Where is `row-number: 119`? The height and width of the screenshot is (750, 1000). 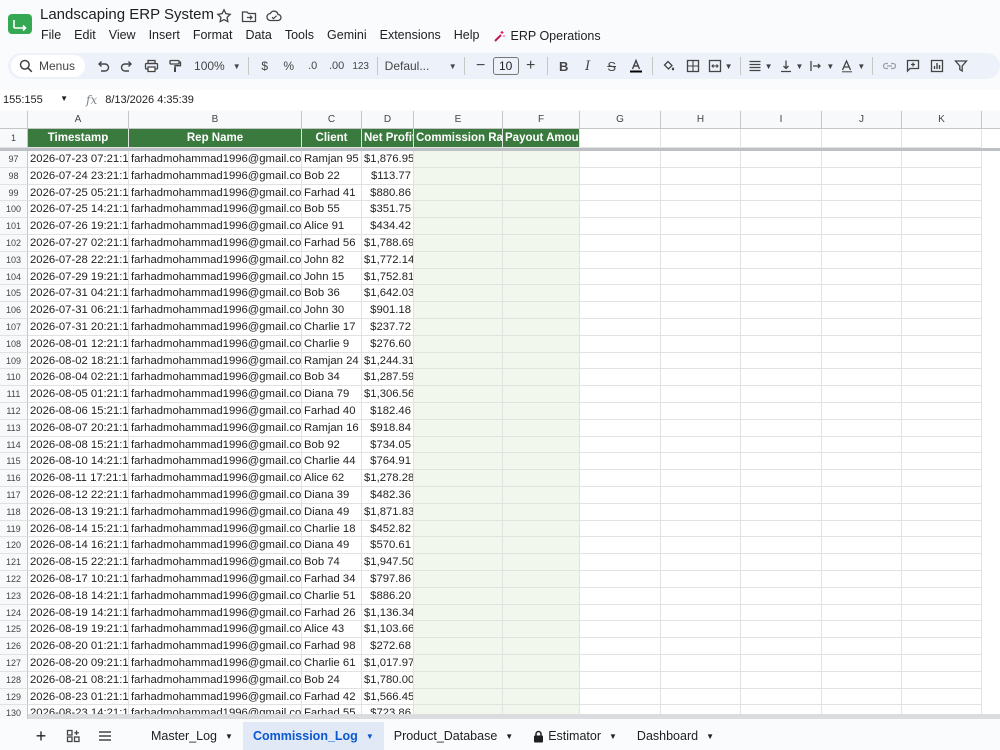 row-number: 119 is located at coordinates (14, 529).